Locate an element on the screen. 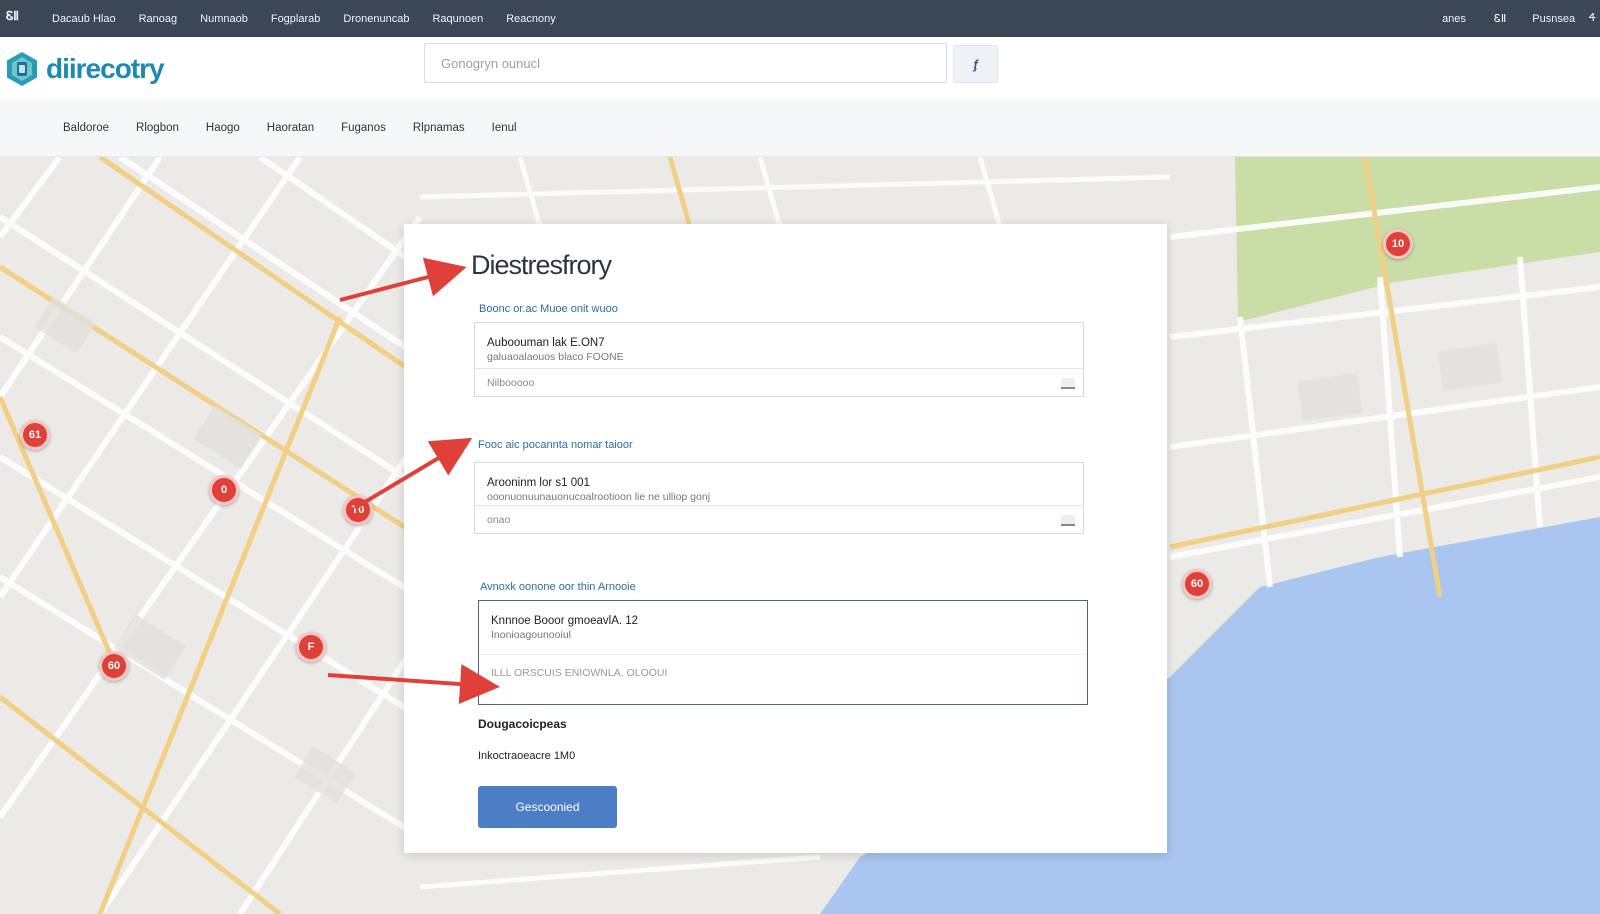 This screenshot has height=914, width=1600. meta-heading: Dougacoicpeas is located at coordinates (522, 724).